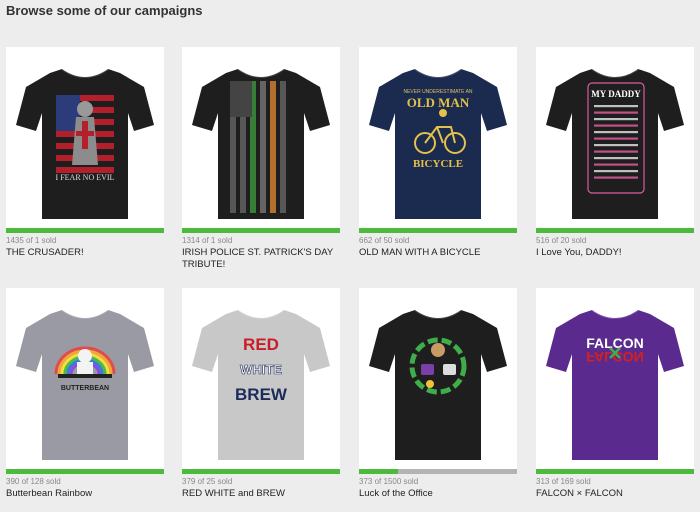  What do you see at coordinates (85, 143) in the screenshot?
I see `tshirt-graphic: I FEAR NO EVIL` at bounding box center [85, 143].